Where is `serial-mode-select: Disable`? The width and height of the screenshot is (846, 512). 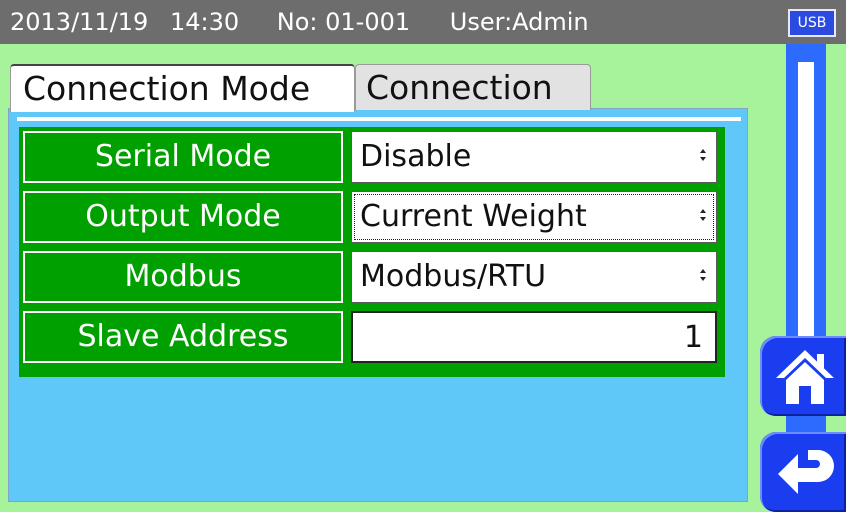
serial-mode-select: Disable is located at coordinates (534, 157).